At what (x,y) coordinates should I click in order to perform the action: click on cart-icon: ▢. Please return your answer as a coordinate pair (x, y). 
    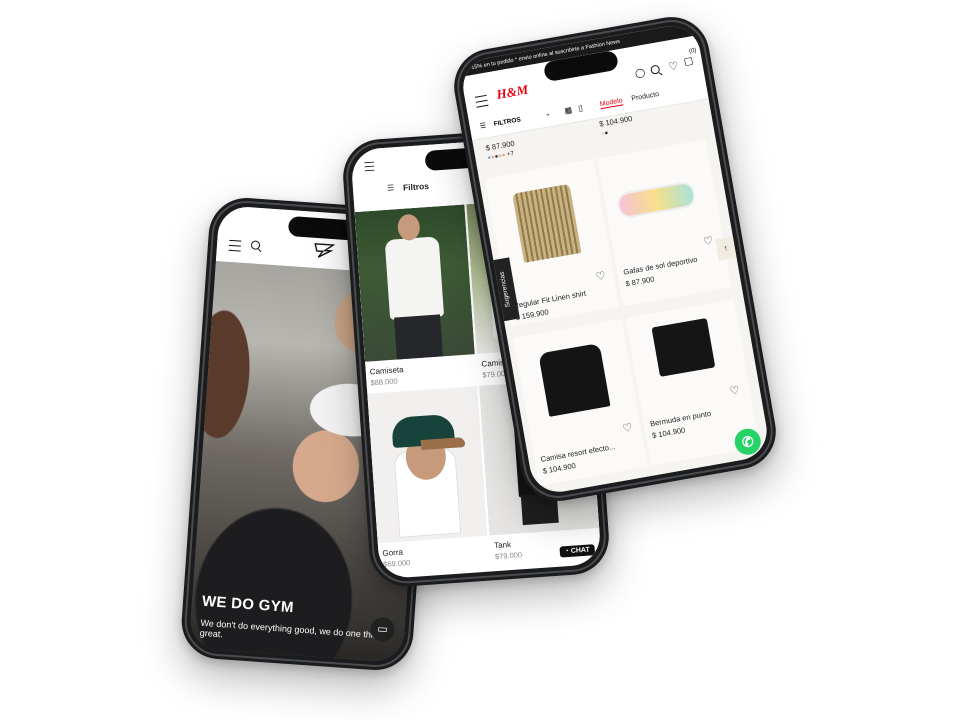
    Looking at the image, I should click on (688, 61).